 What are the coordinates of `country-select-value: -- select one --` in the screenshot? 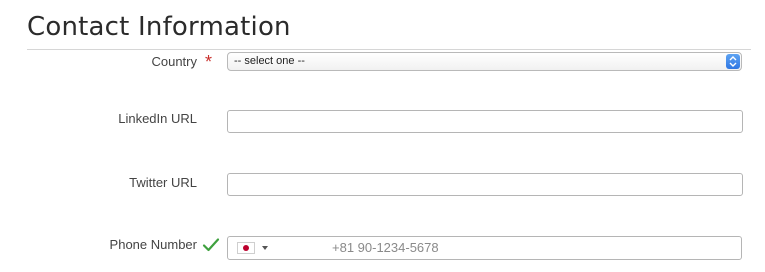 It's located at (269, 61).